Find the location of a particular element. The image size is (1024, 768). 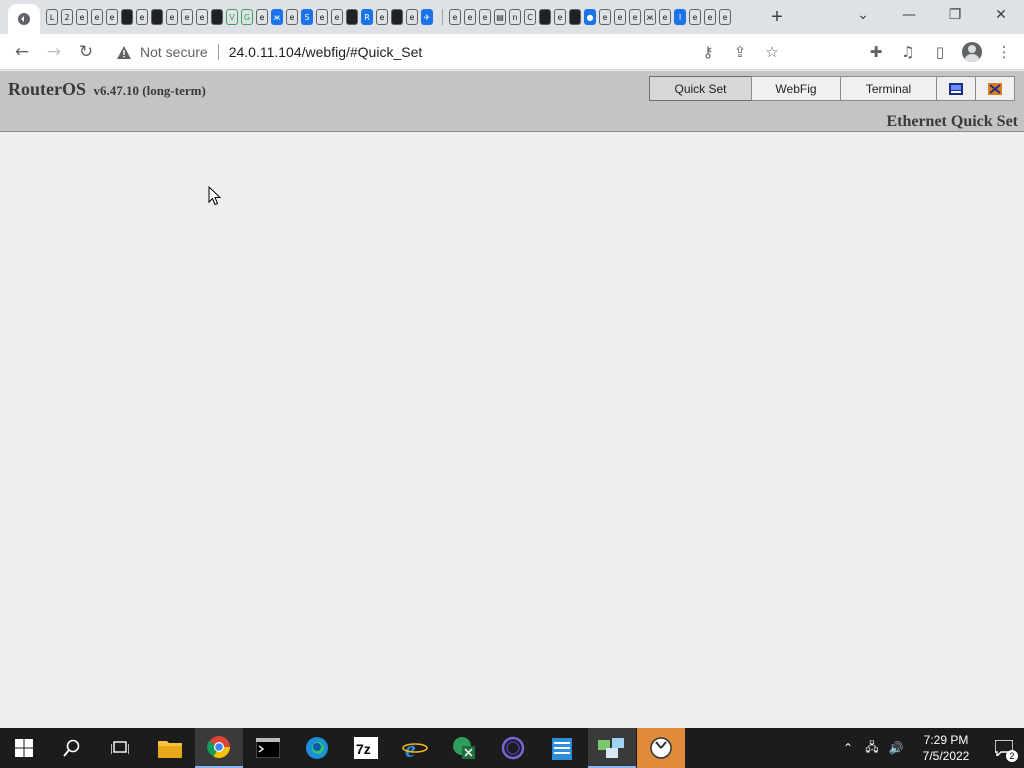

tab-favicon-icon is located at coordinates (24, 19).